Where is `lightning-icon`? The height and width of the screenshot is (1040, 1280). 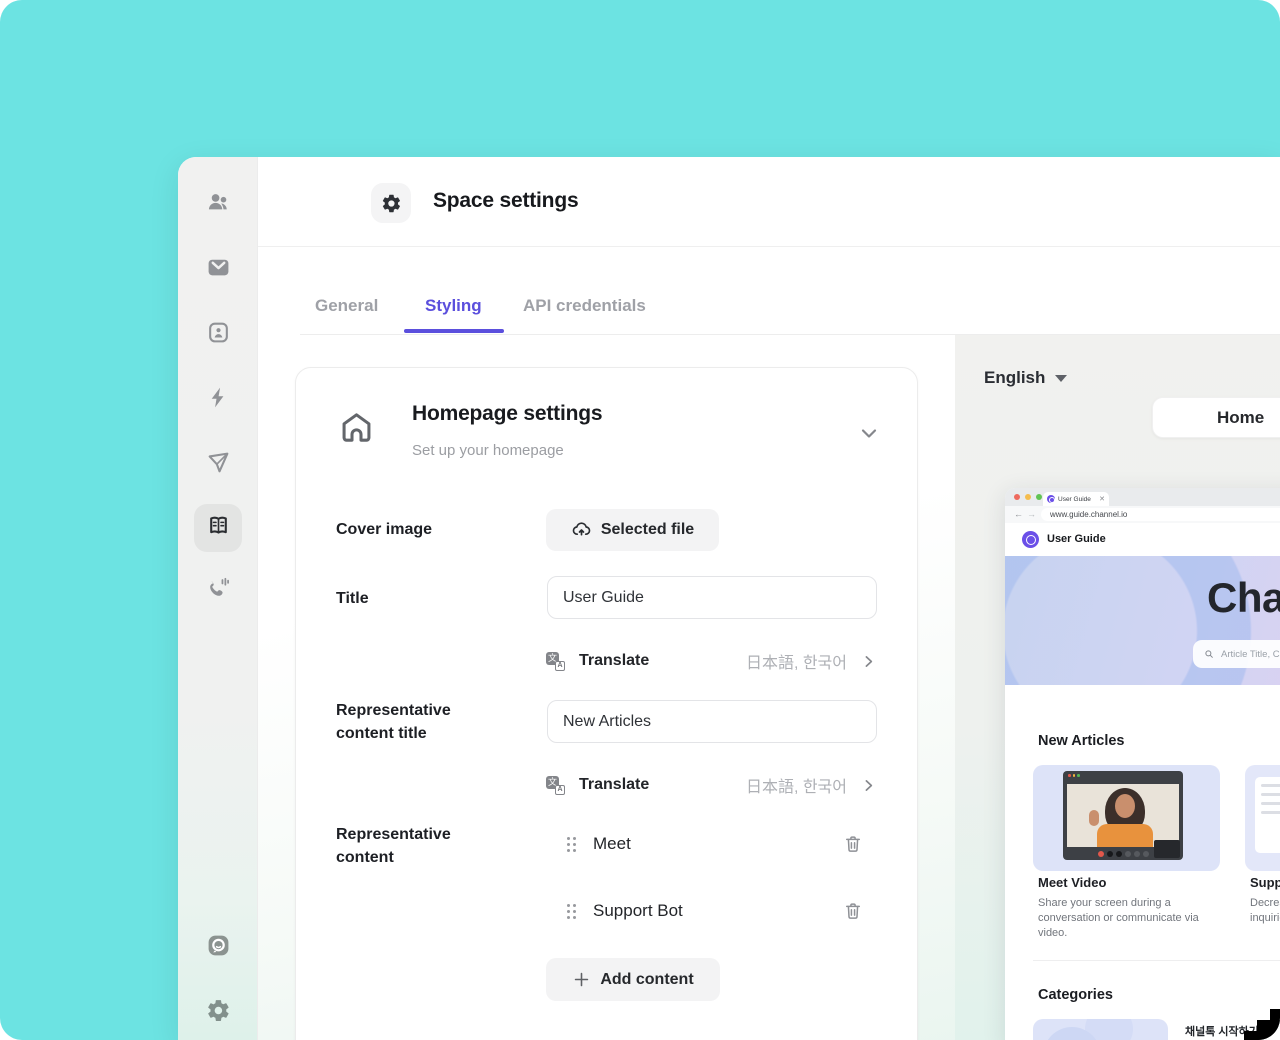 lightning-icon is located at coordinates (218, 400).